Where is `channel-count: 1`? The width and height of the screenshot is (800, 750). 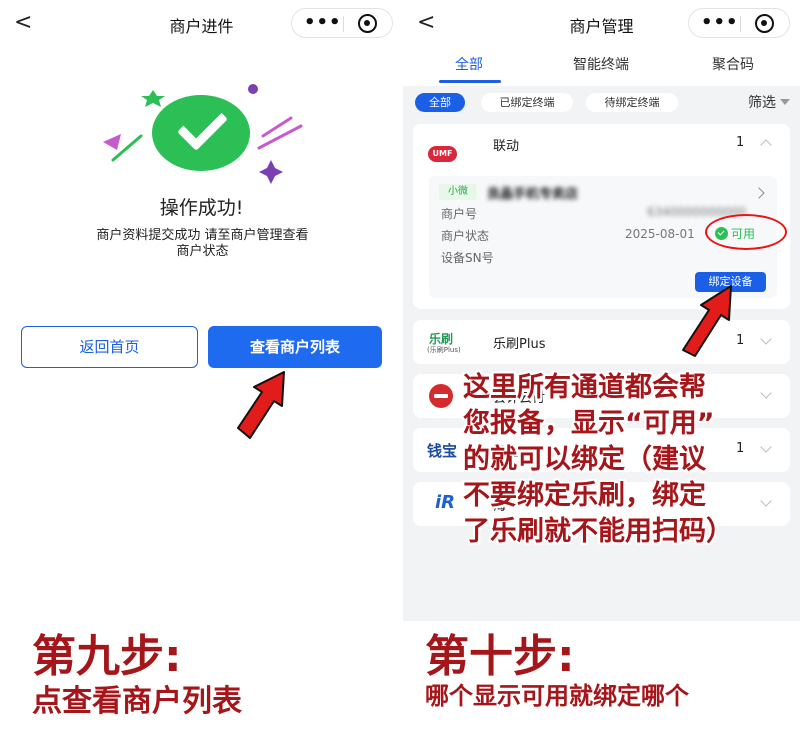 channel-count: 1 is located at coordinates (740, 142).